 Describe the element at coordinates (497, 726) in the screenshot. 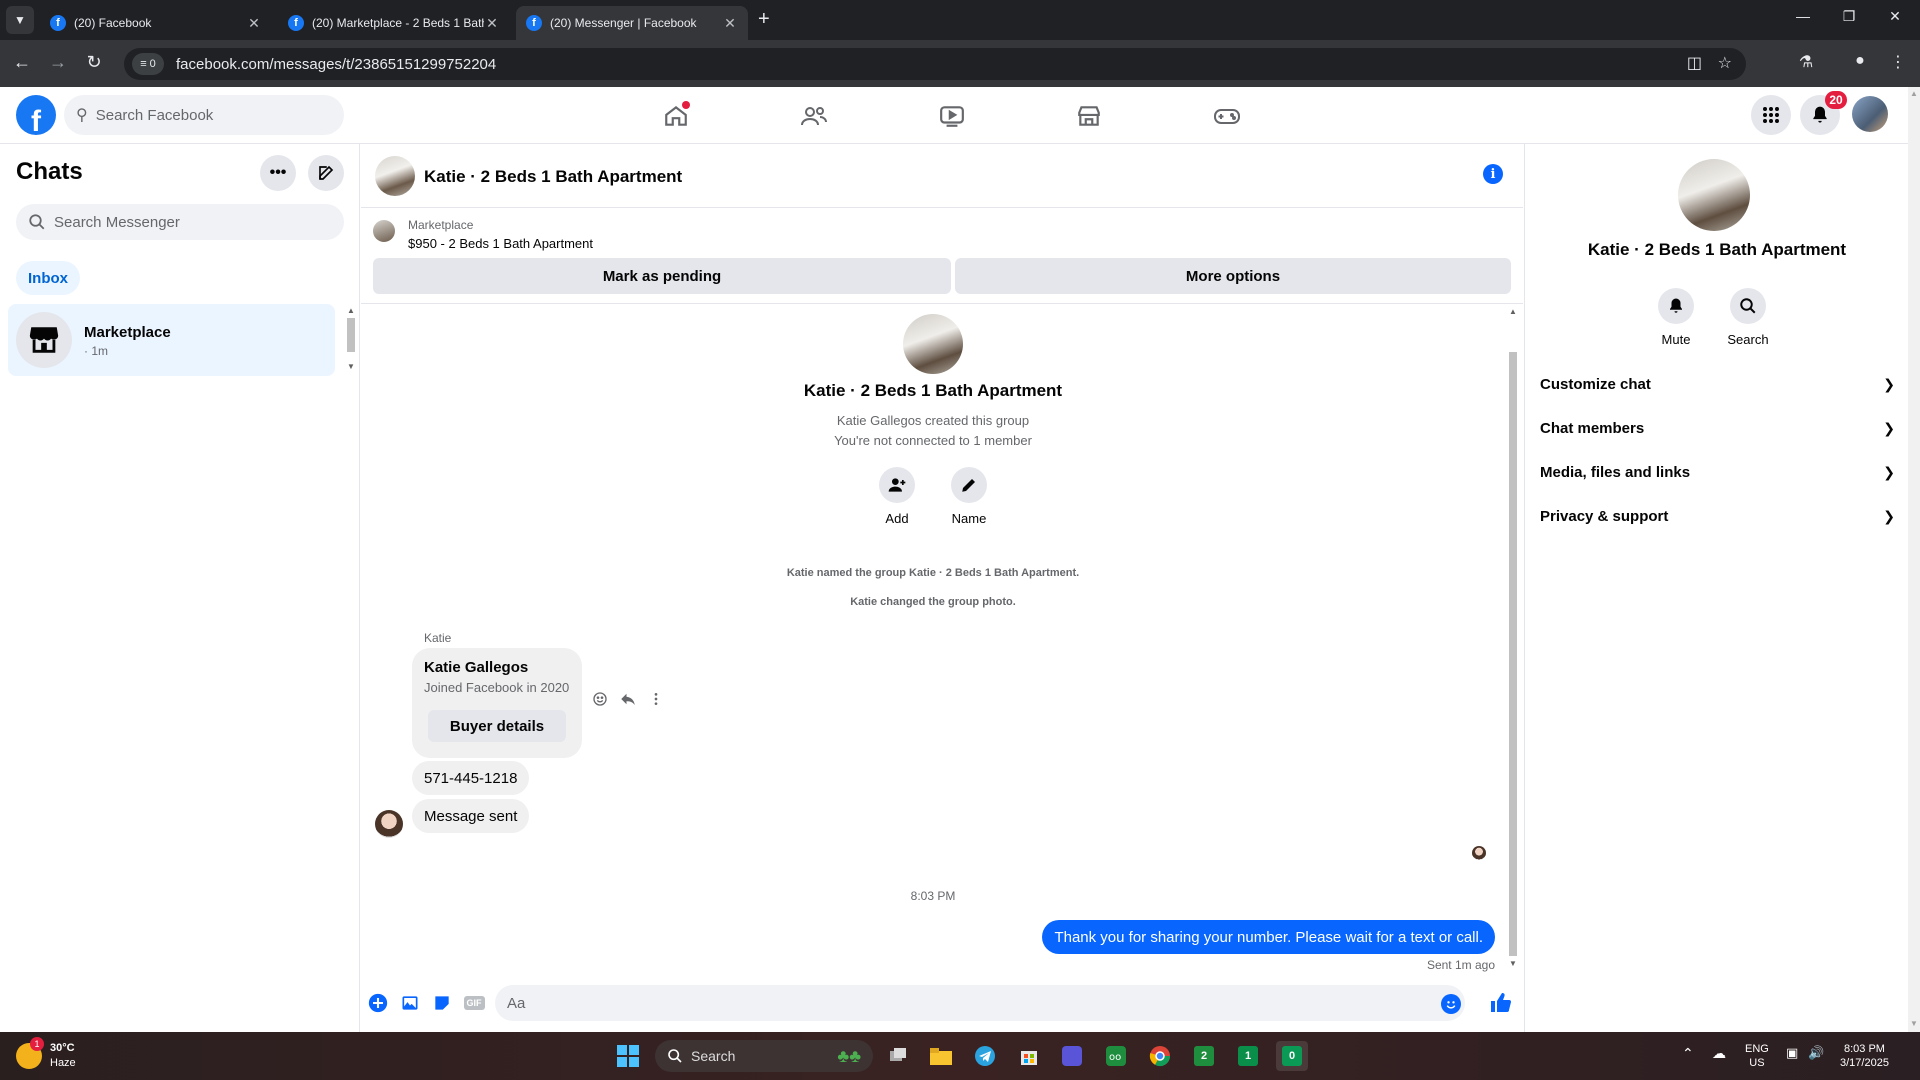

I see `buyer-details-button: Buyer details` at that location.